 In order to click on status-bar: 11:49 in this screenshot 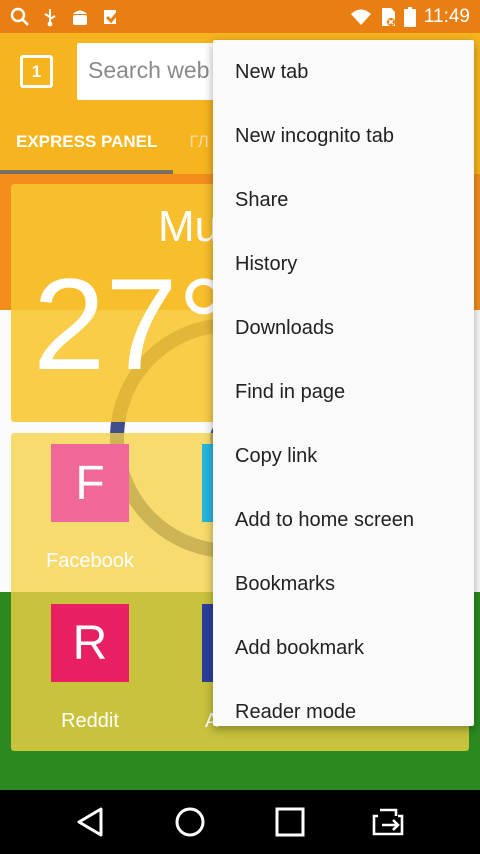, I will do `click(240, 16)`.